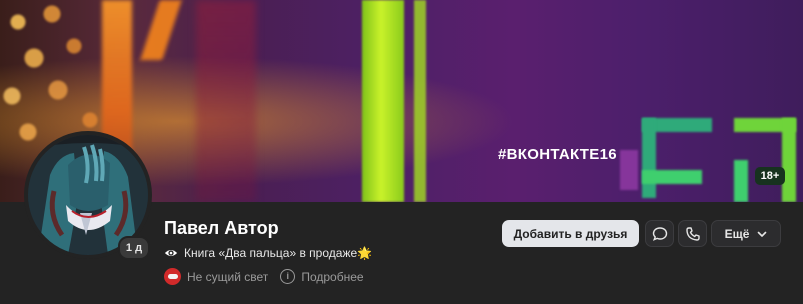 The height and width of the screenshot is (304, 803). I want to click on profile-status: Книга «Два пальца» в продаже🌟, so click(268, 253).